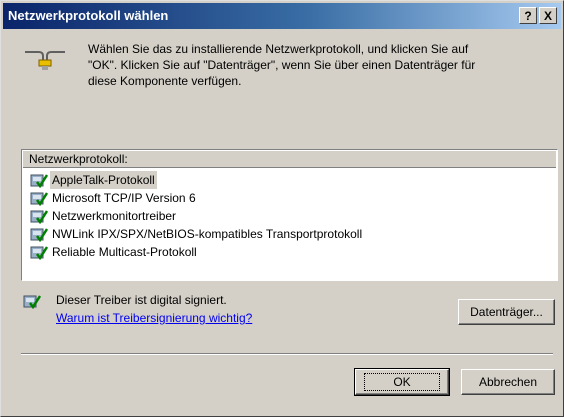 This screenshot has height=417, width=564. I want to click on ok-button-label: OK, so click(402, 382).